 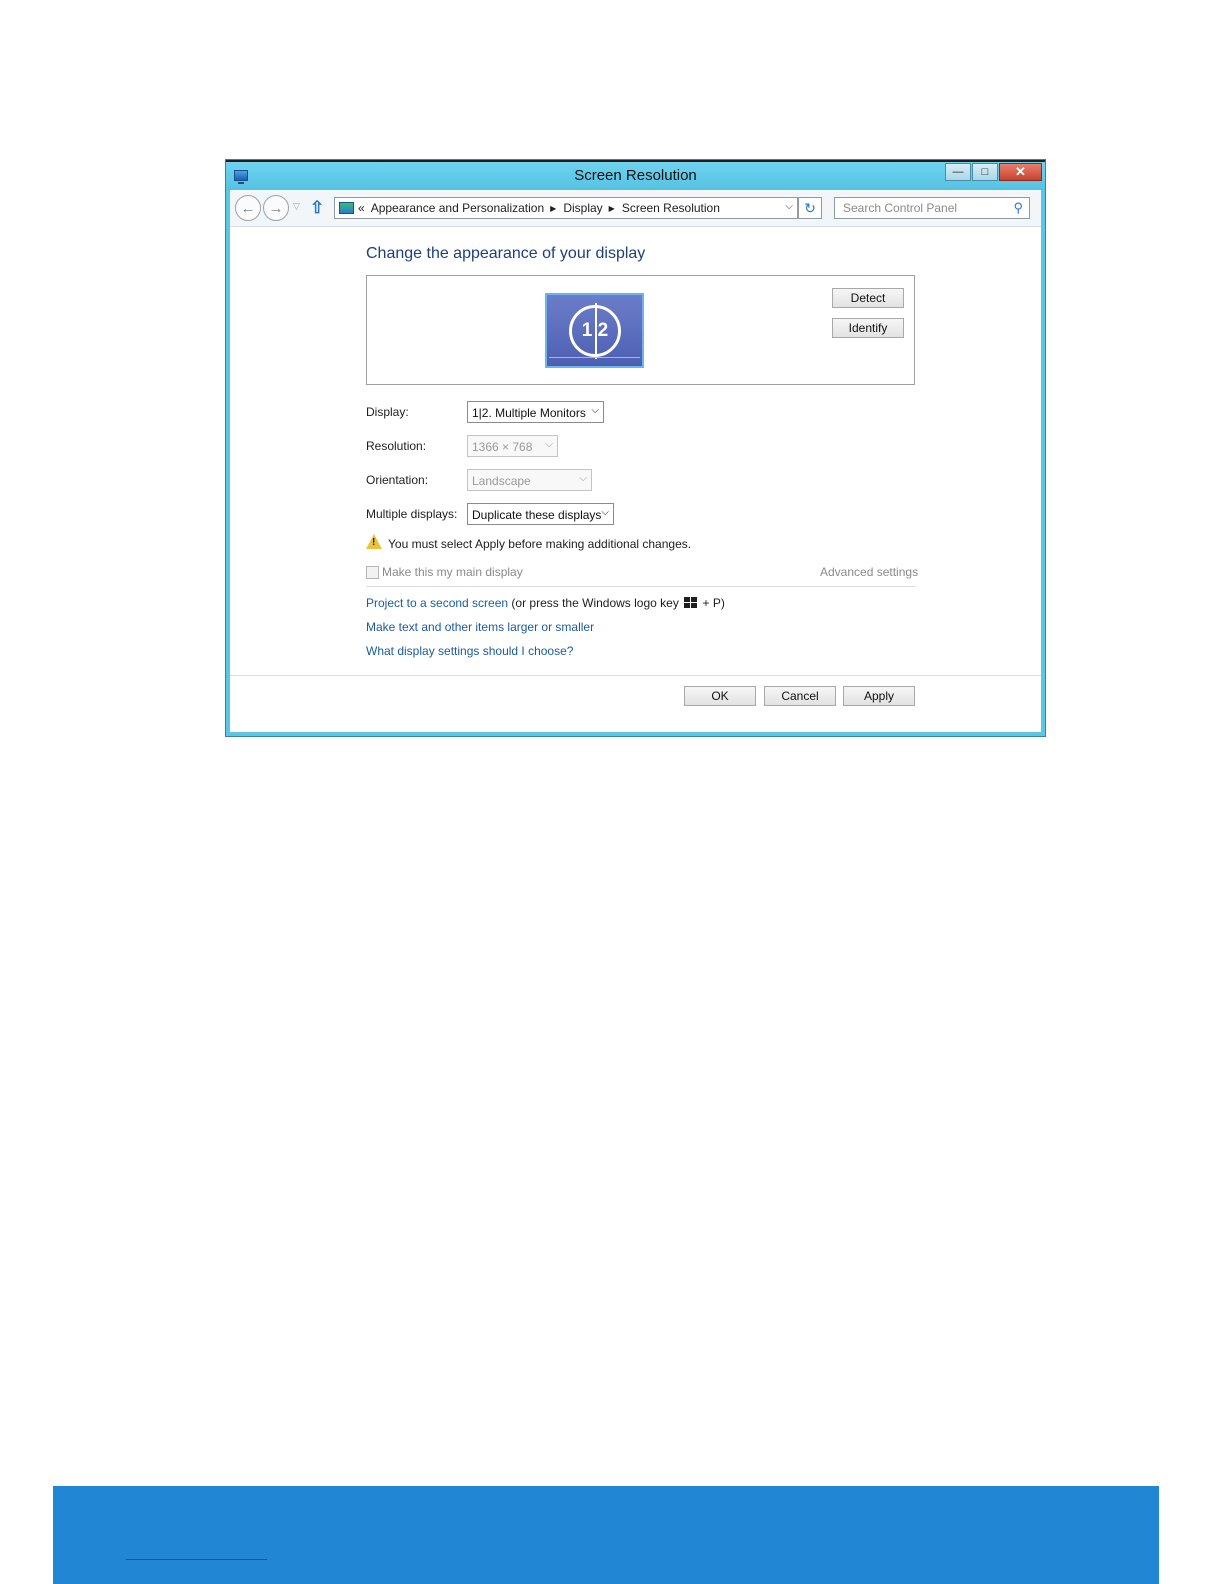 What do you see at coordinates (372, 572) in the screenshot?
I see `main-display-checkbox` at bounding box center [372, 572].